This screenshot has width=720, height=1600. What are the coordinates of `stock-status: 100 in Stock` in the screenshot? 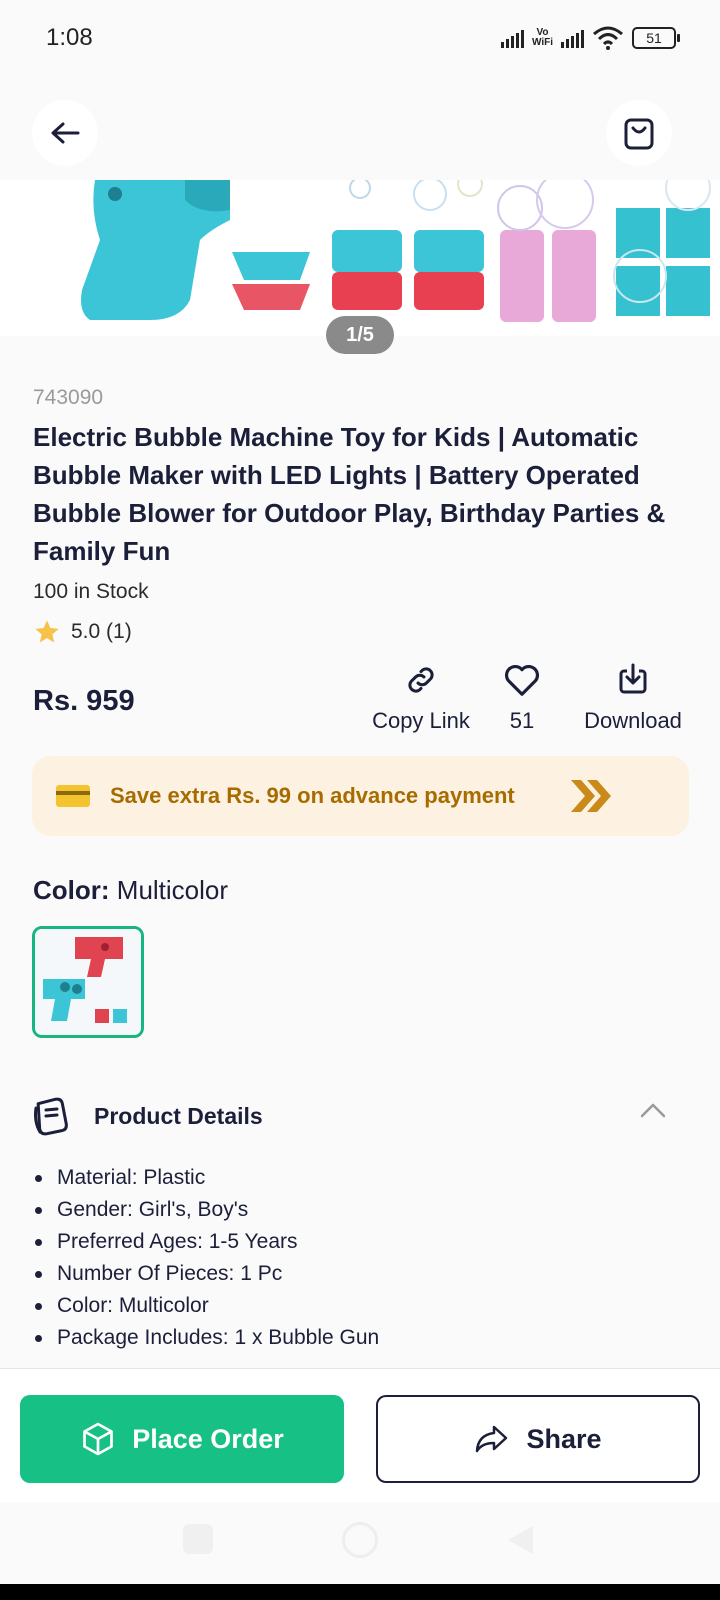 It's located at (91, 591).